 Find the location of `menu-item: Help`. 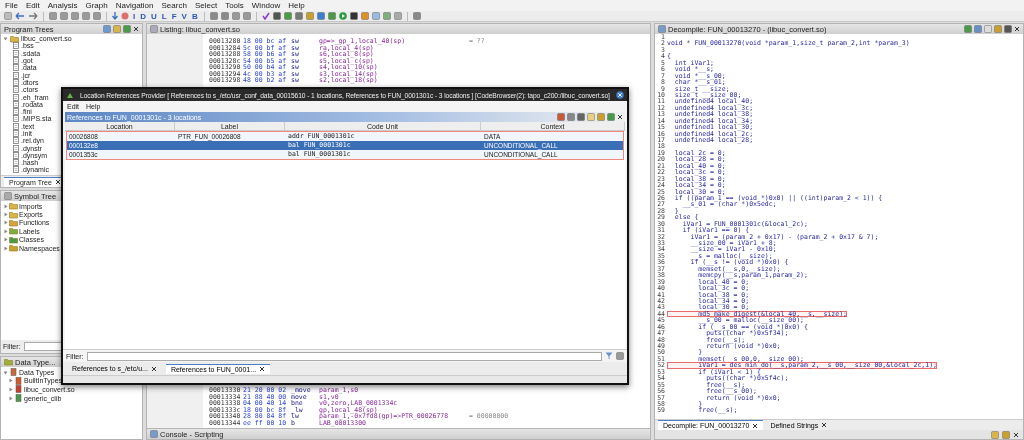

menu-item: Help is located at coordinates (296, 5).